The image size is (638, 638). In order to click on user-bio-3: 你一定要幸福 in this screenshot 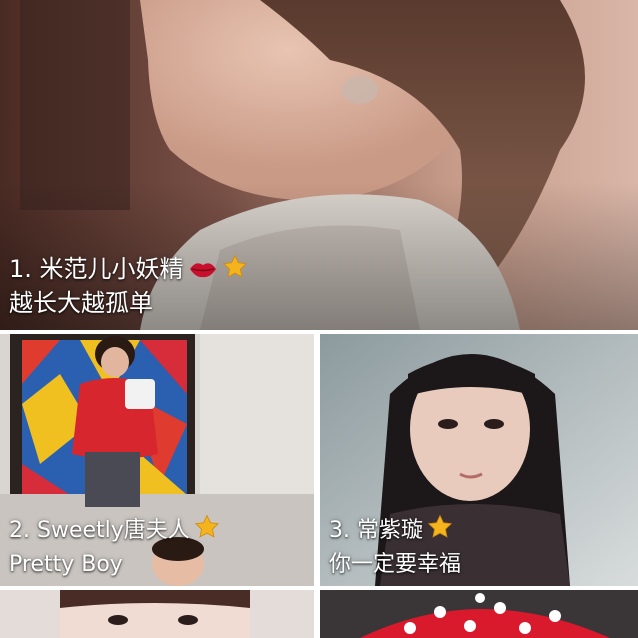, I will do `click(395, 564)`.